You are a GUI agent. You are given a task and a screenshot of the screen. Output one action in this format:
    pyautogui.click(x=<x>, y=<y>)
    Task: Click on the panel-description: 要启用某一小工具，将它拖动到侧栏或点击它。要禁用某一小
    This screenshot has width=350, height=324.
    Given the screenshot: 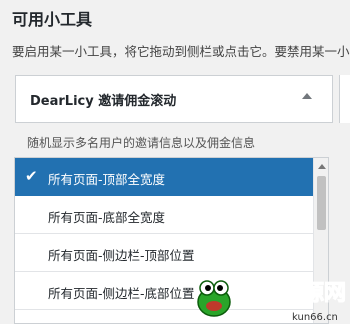 What is the action you would take?
    pyautogui.click(x=181, y=51)
    